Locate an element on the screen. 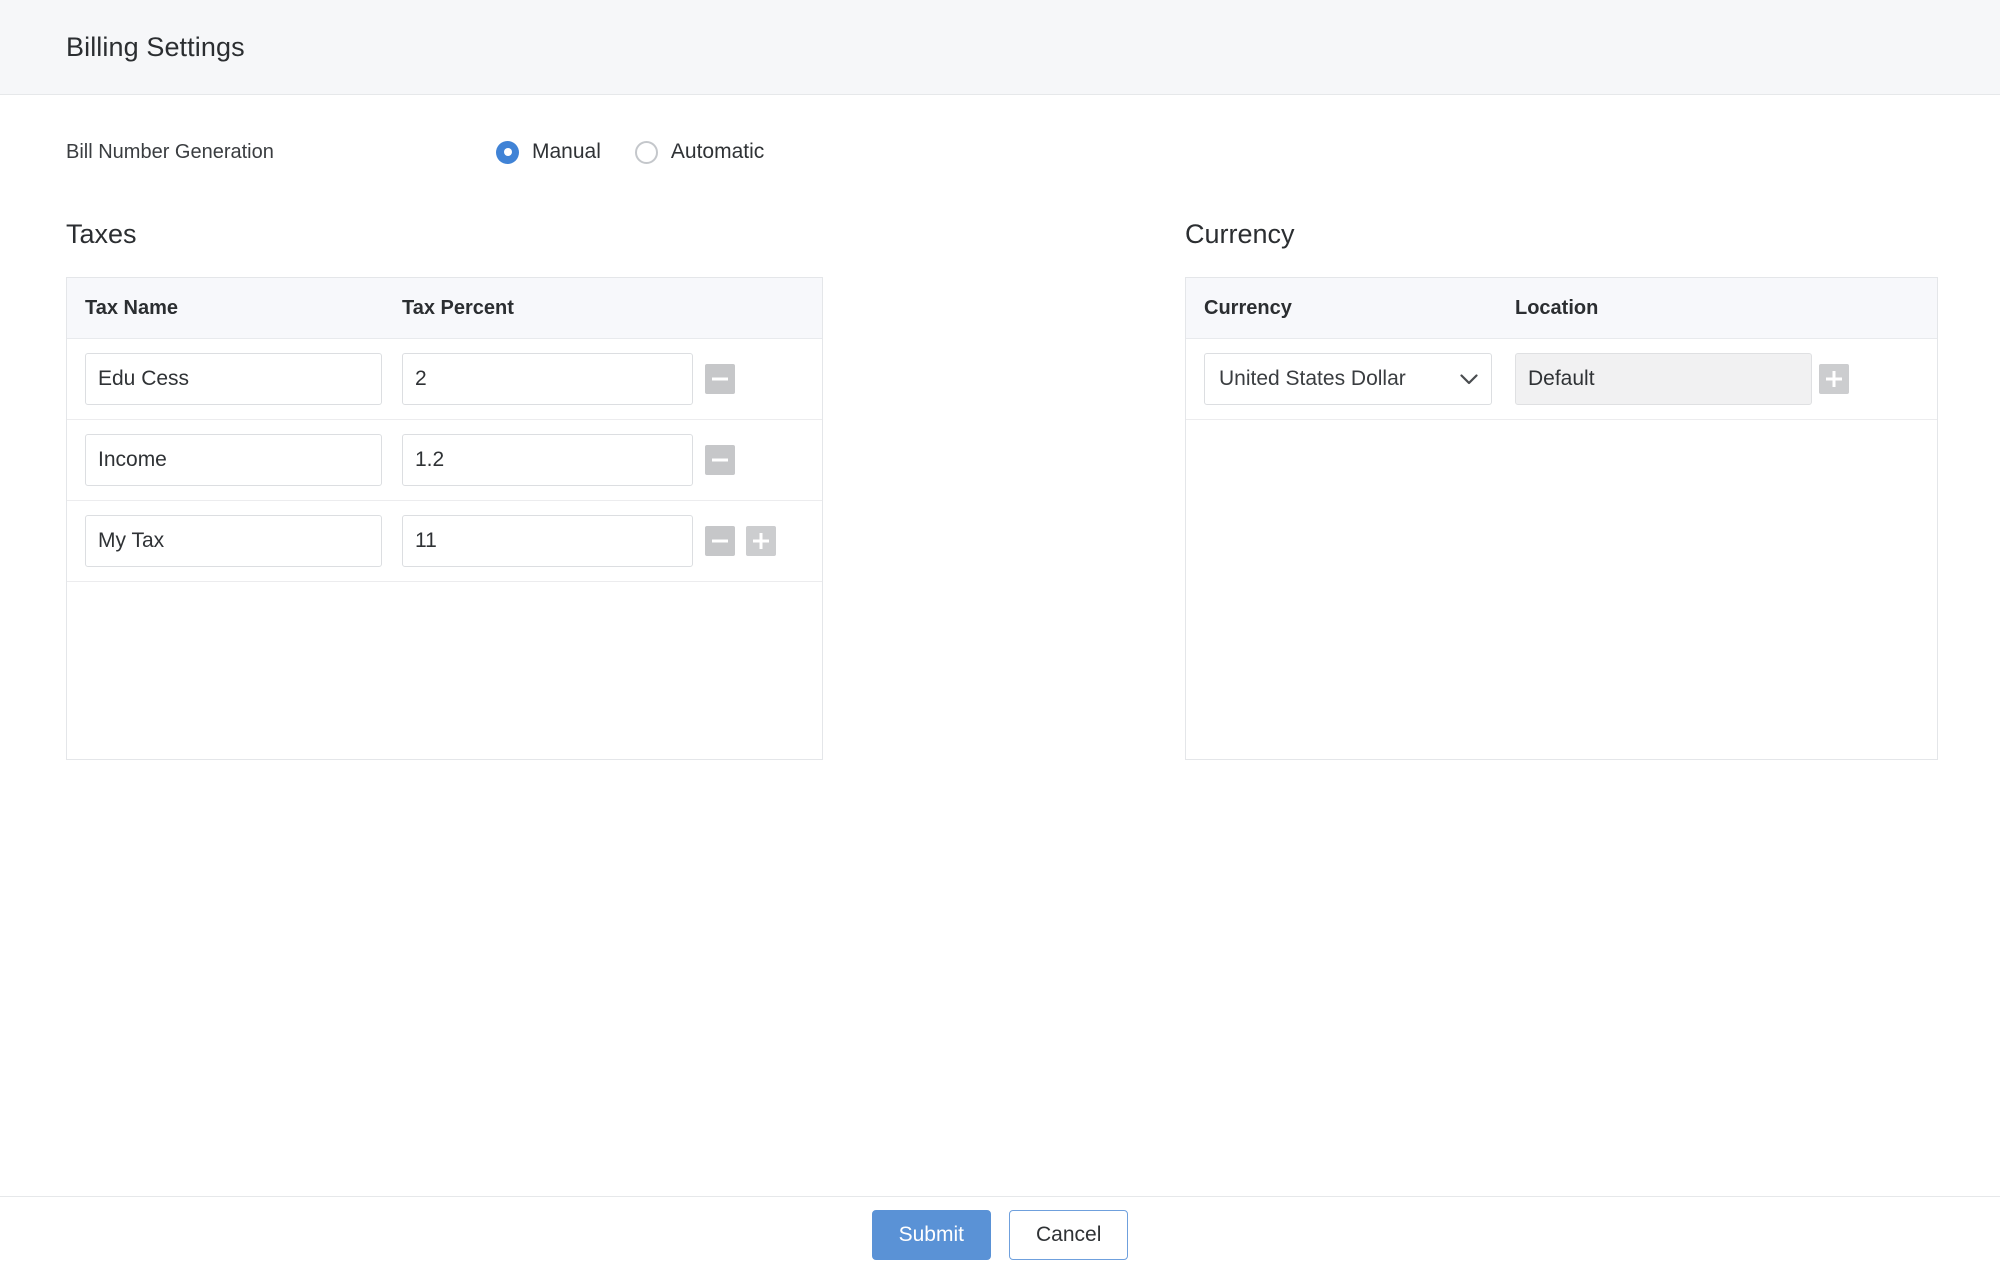  taxes-table-header: Tax Name Tax Percent is located at coordinates (444, 308).